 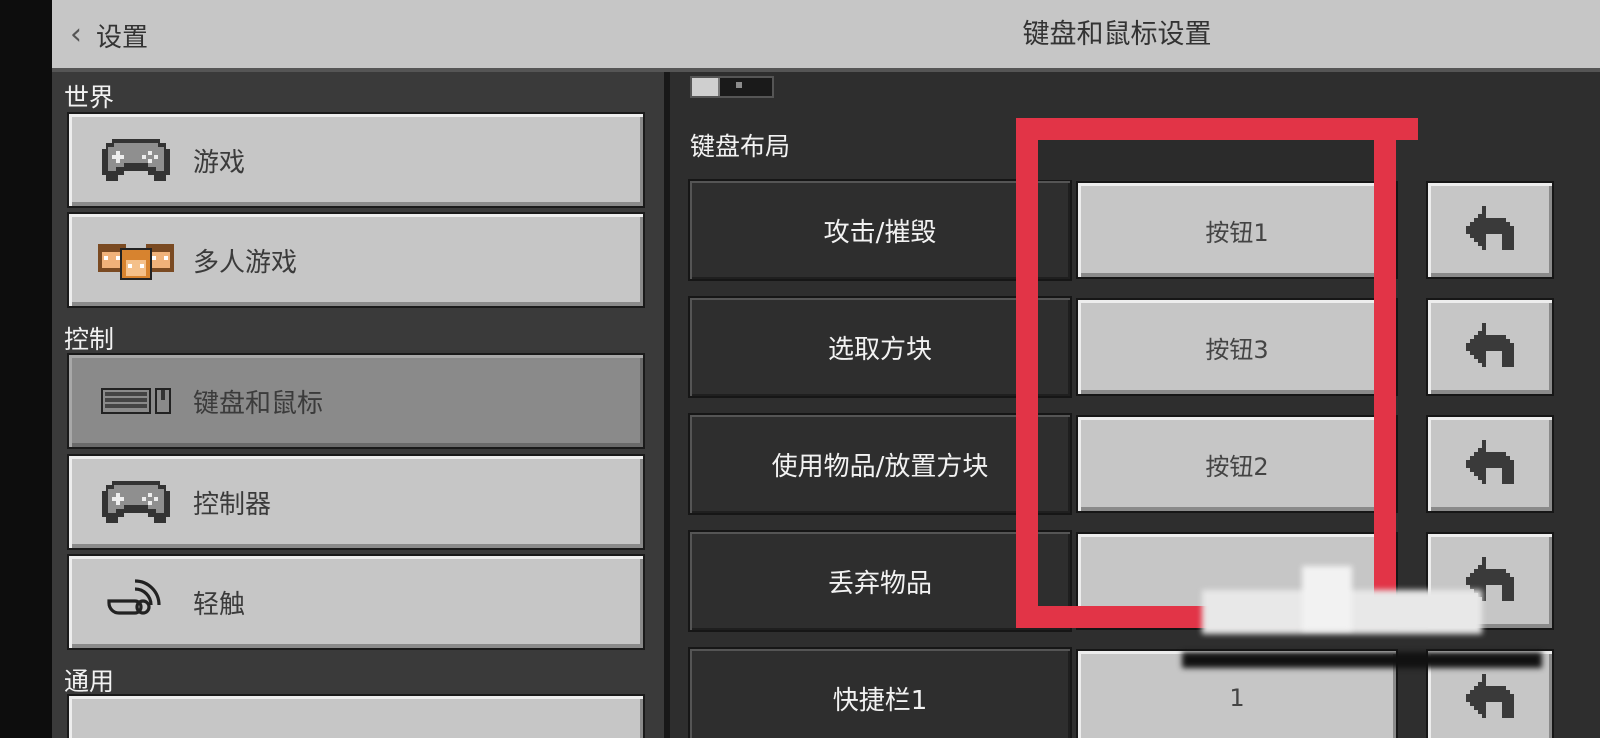 I want to click on binding-row: 选取方块 按钮3, so click(x=1128, y=347).